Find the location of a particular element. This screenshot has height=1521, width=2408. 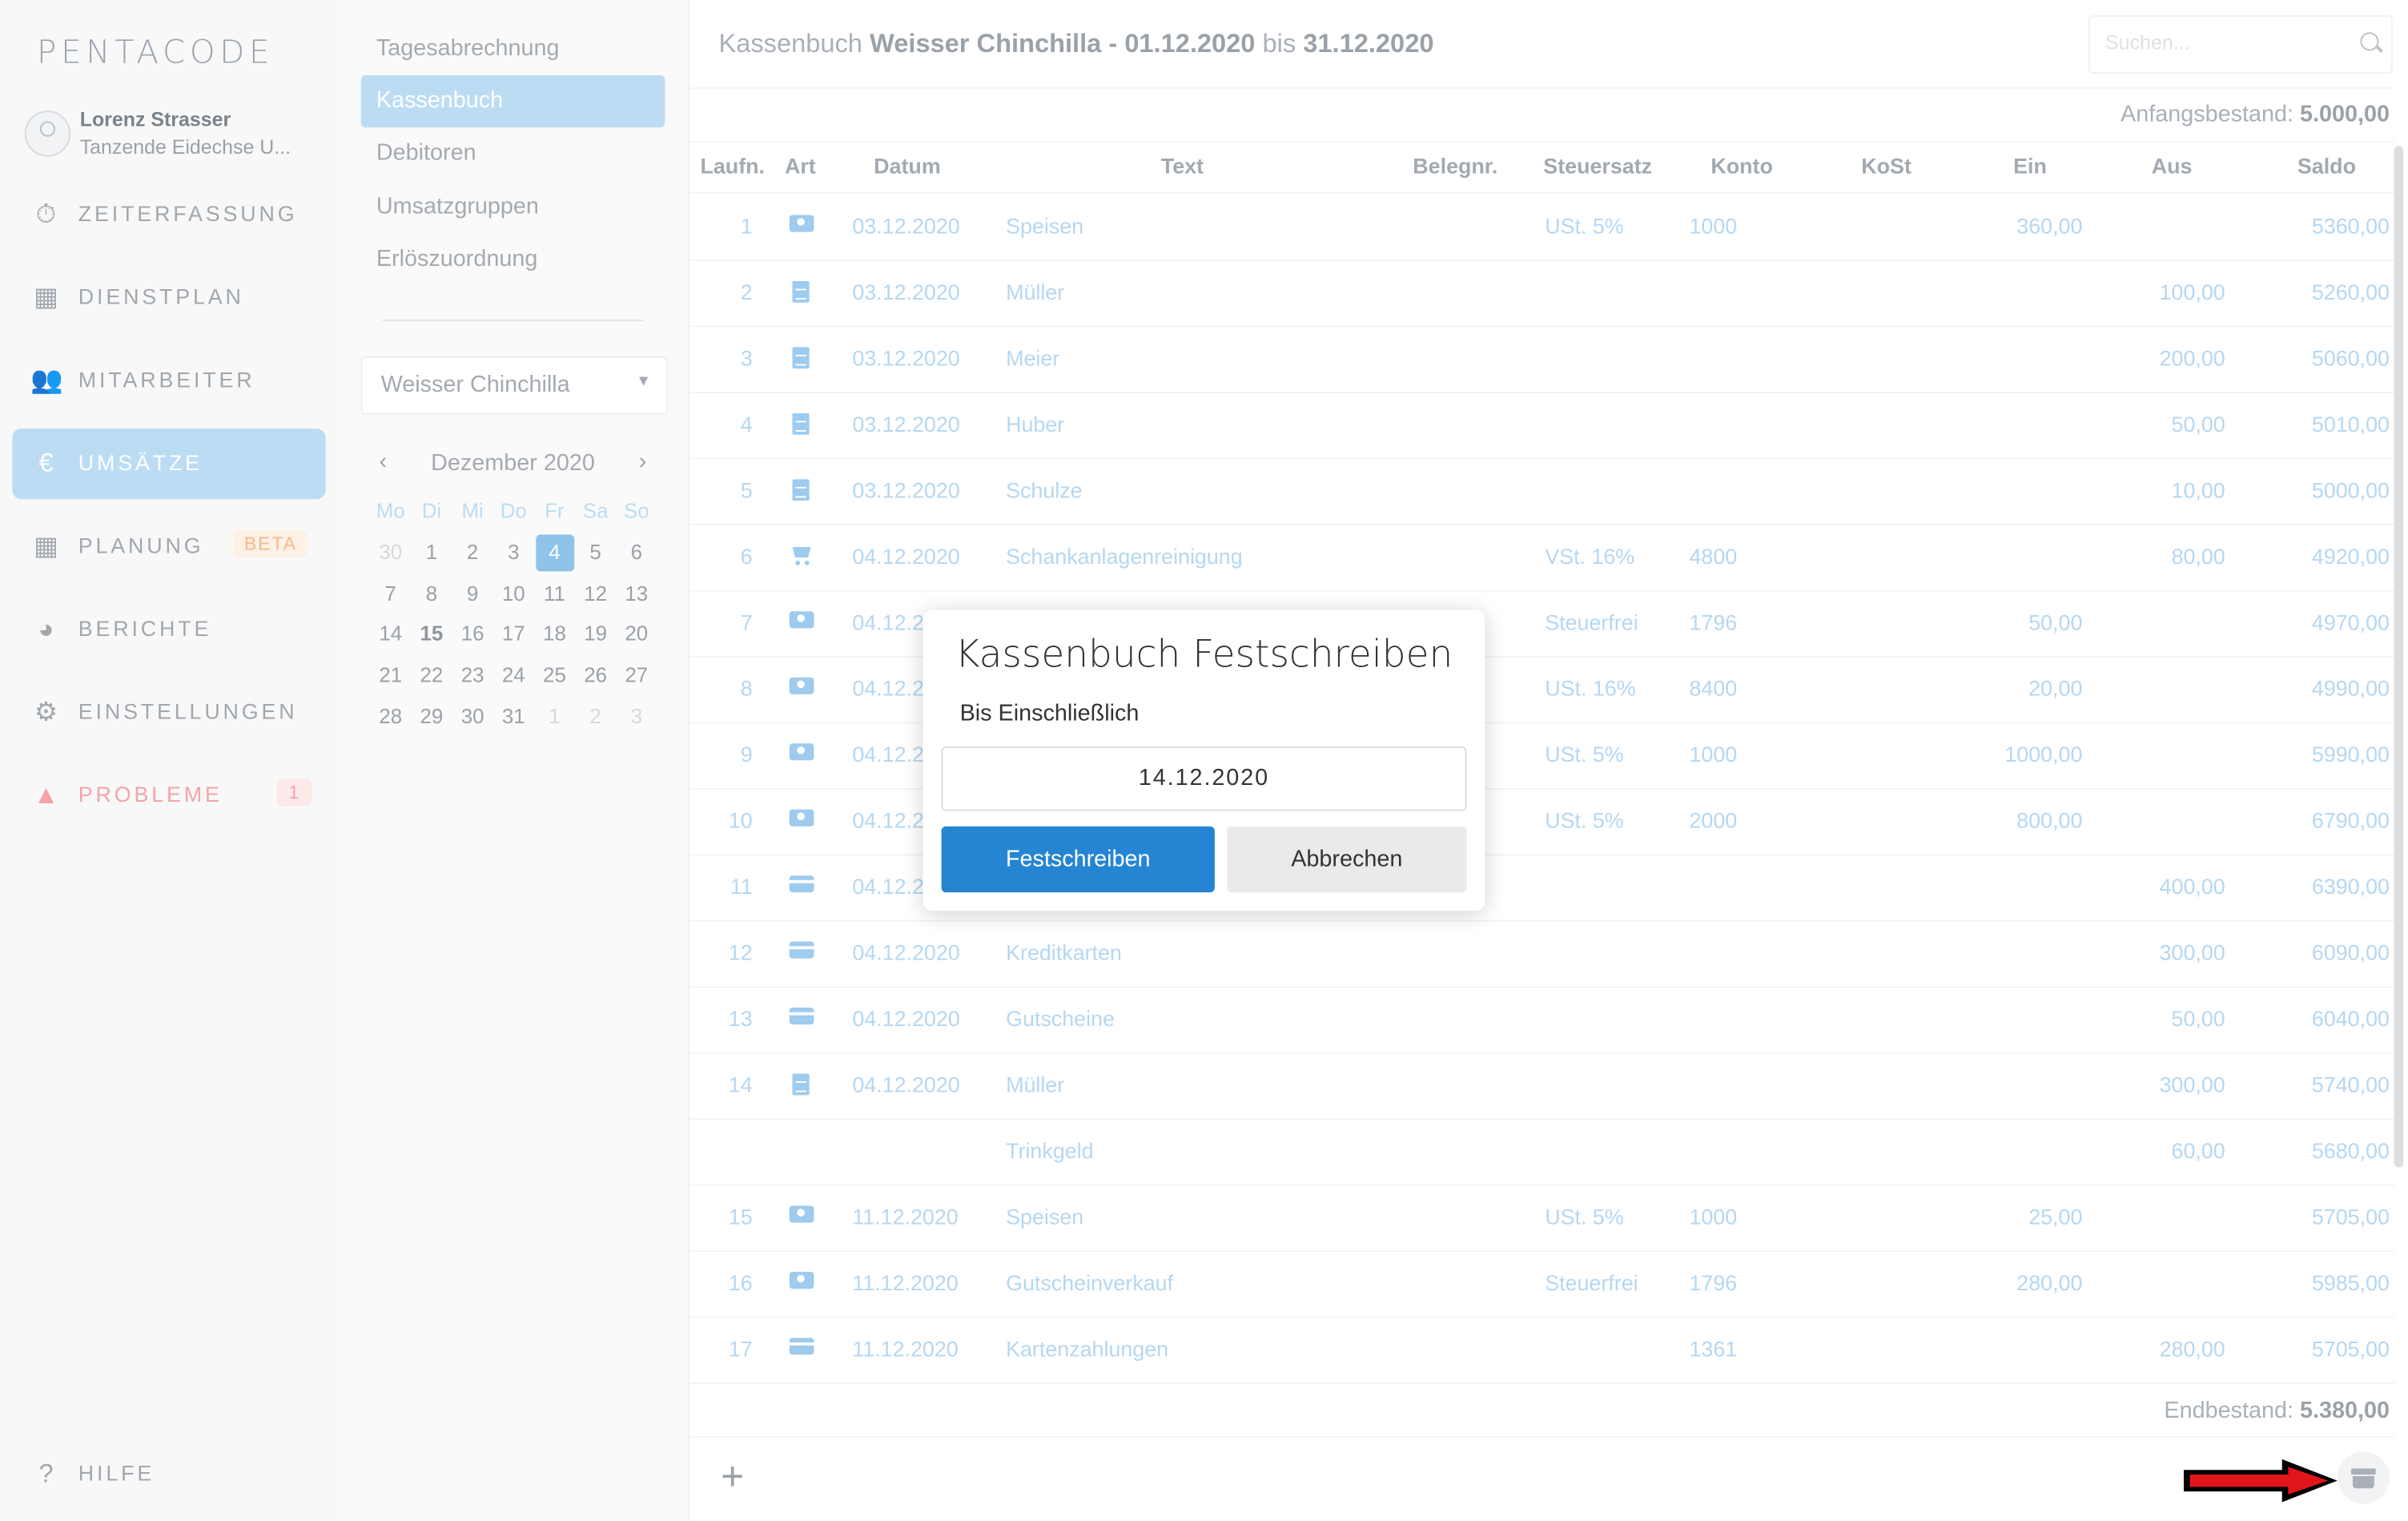

calendar-day: 29 is located at coordinates (431, 718).